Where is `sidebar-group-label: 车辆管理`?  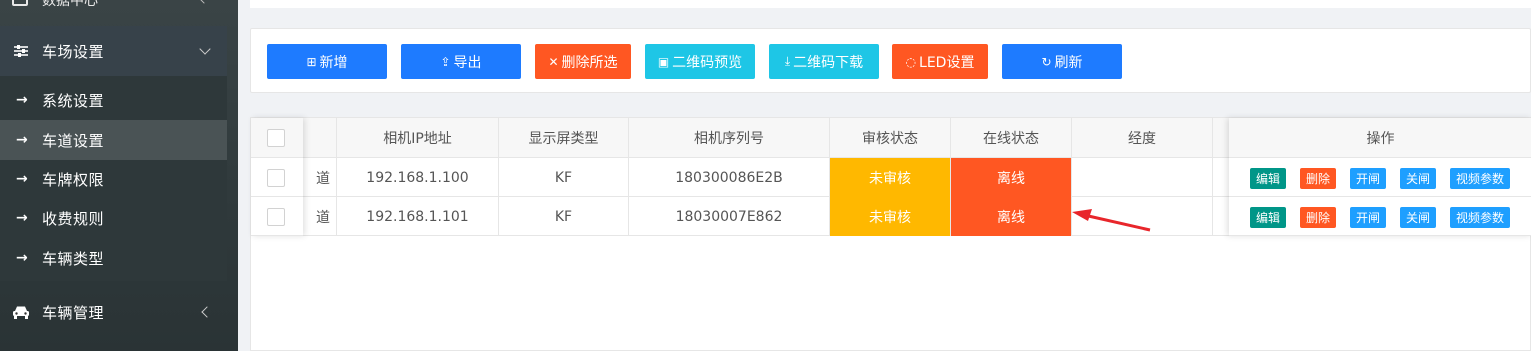 sidebar-group-label: 车辆管理 is located at coordinates (73, 312).